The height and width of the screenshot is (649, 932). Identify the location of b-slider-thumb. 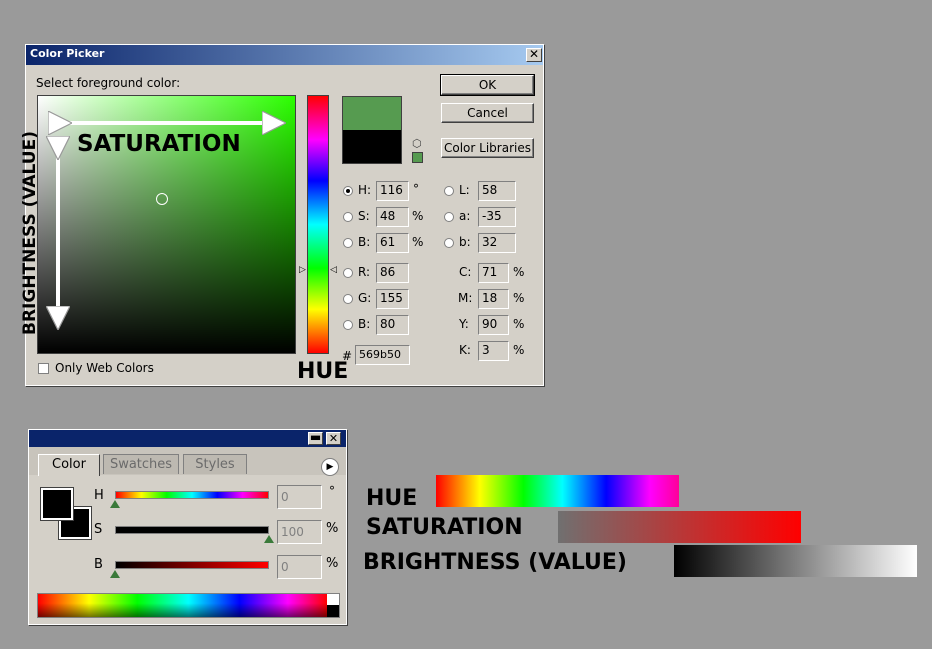
(115, 574).